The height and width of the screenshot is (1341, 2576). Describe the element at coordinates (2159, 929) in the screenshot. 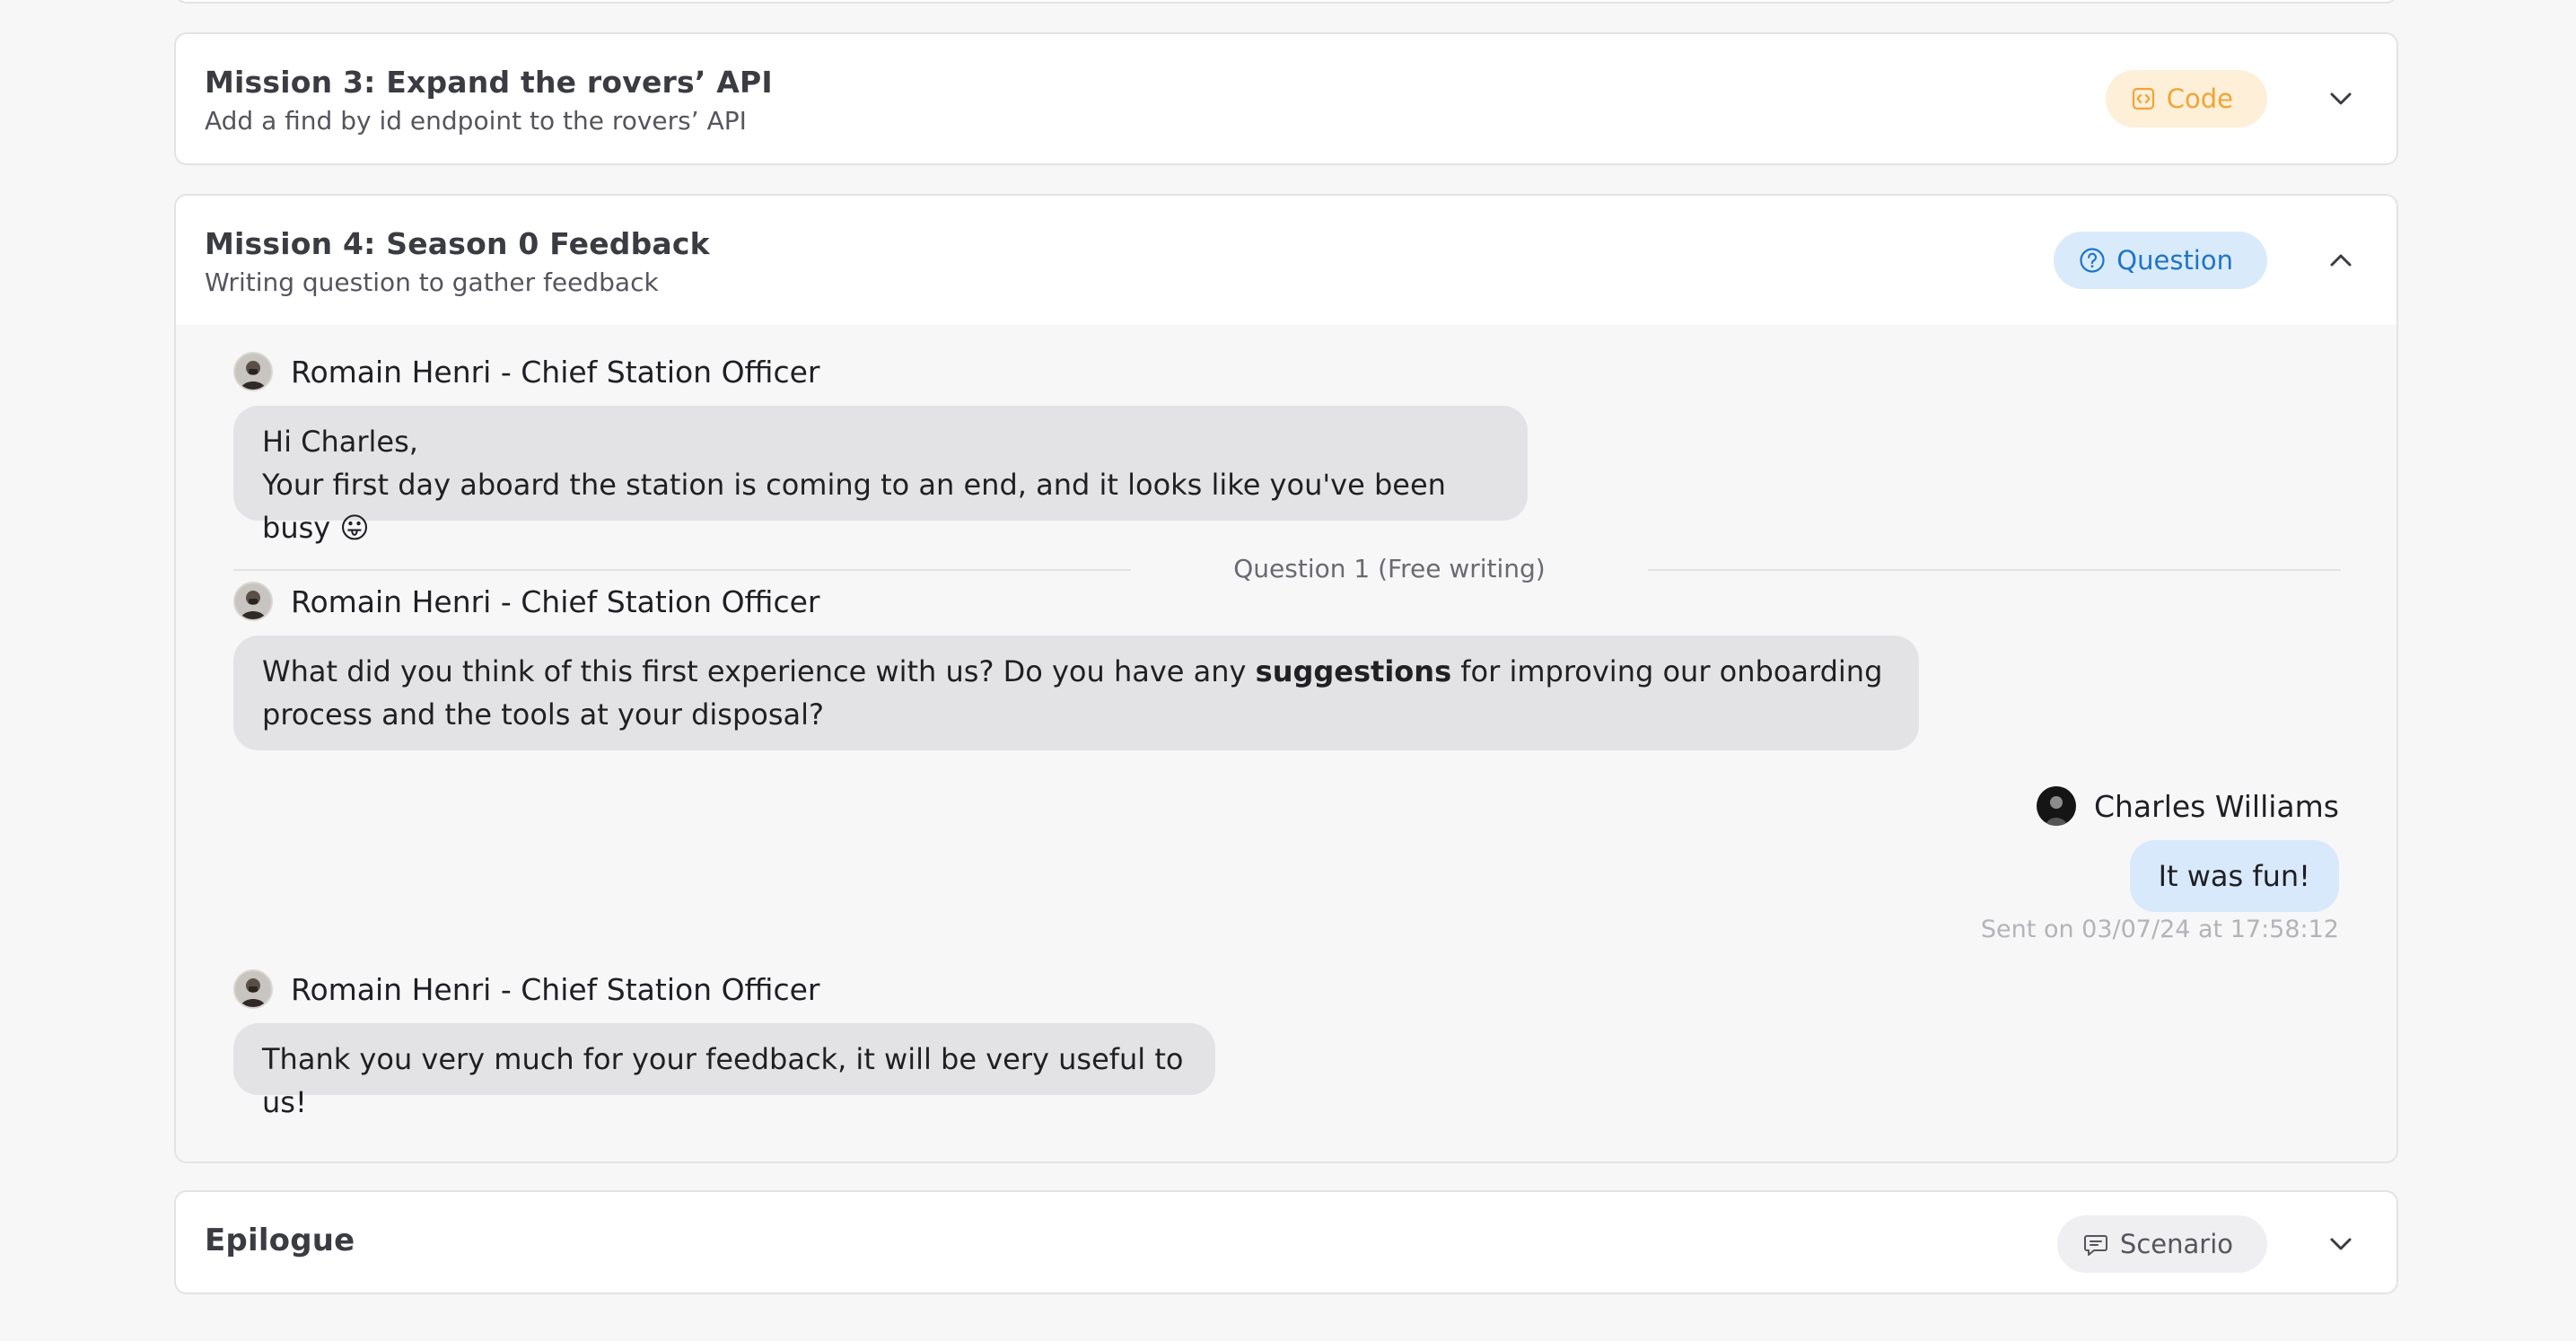

I see `sent-timestamp: Sent on 03/07/24 at 17:58:12` at that location.